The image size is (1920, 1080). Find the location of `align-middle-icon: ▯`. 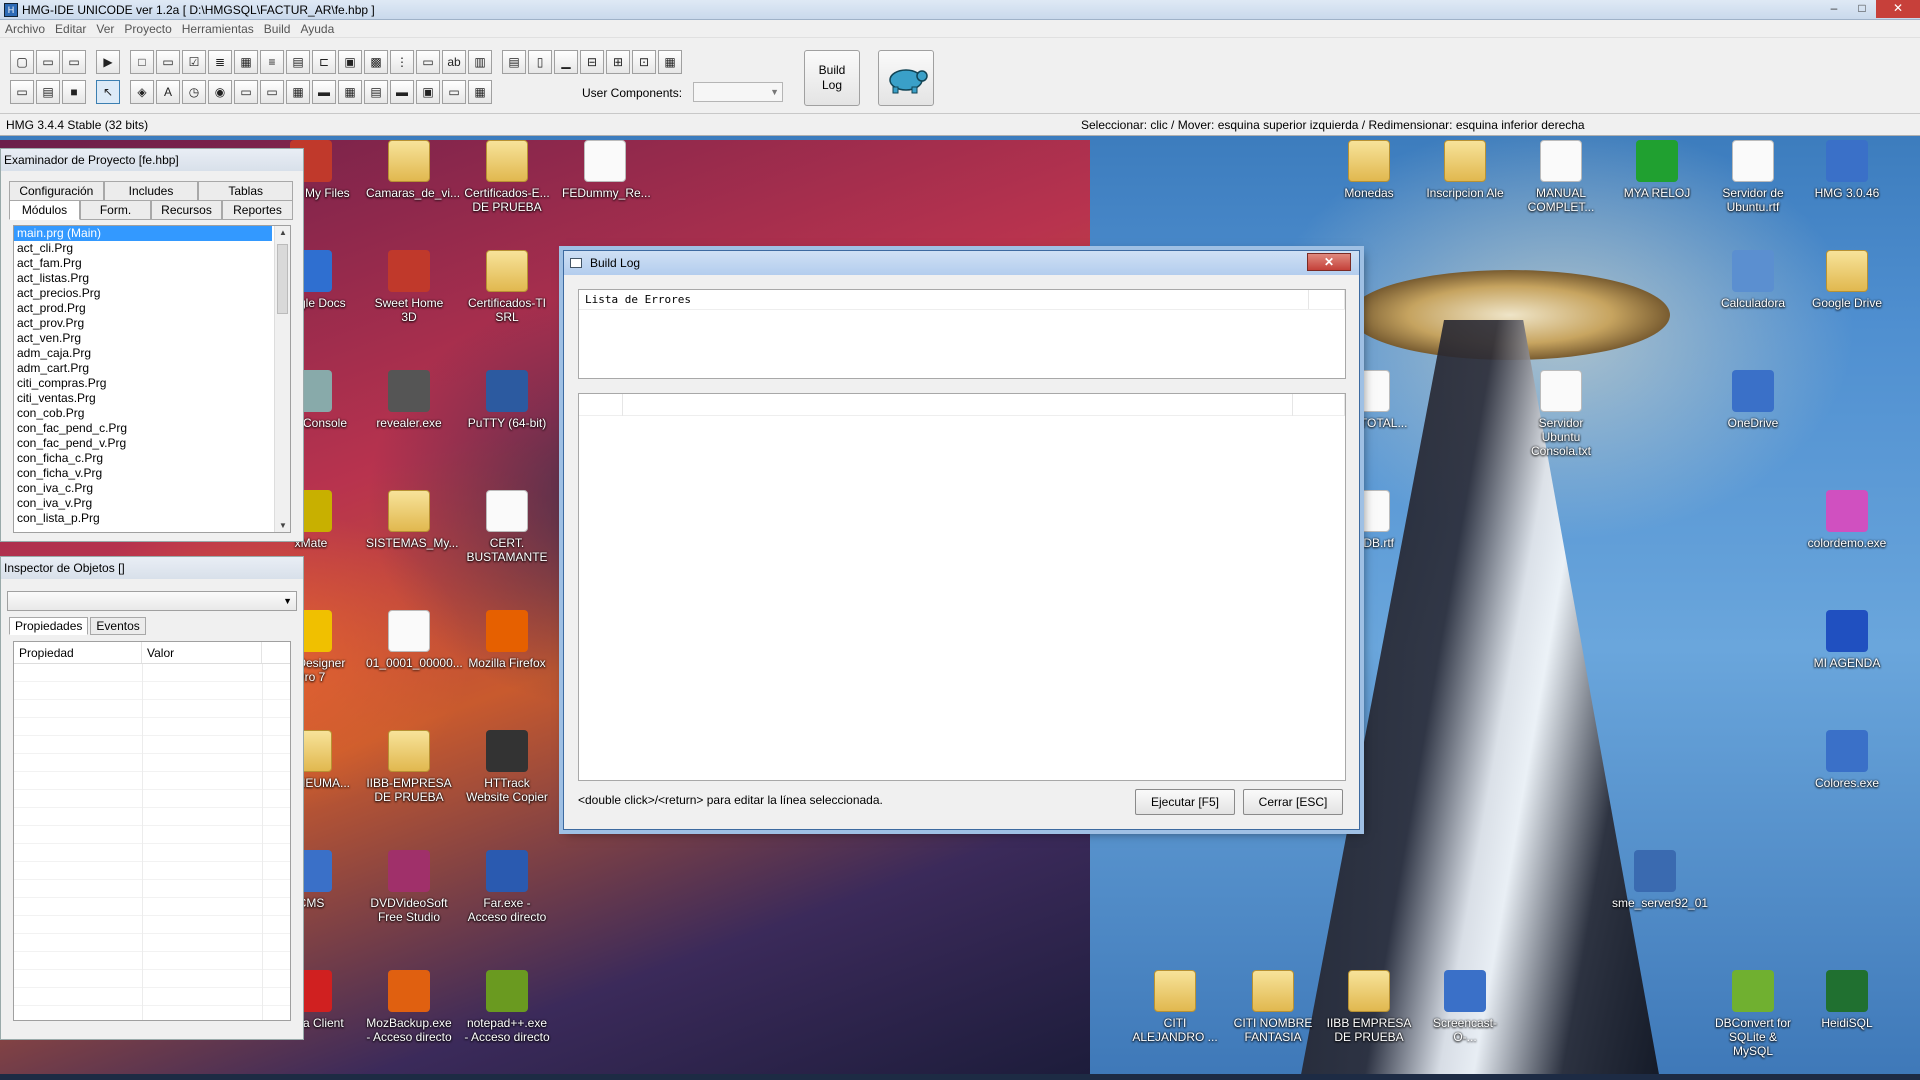

align-middle-icon: ▯ is located at coordinates (540, 62).